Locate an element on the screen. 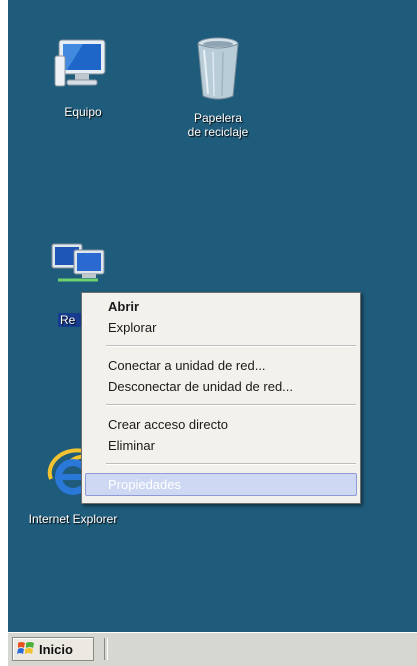 Image resolution: width=417 pixels, height=666 pixels. start-button: Inicio is located at coordinates (53, 649).